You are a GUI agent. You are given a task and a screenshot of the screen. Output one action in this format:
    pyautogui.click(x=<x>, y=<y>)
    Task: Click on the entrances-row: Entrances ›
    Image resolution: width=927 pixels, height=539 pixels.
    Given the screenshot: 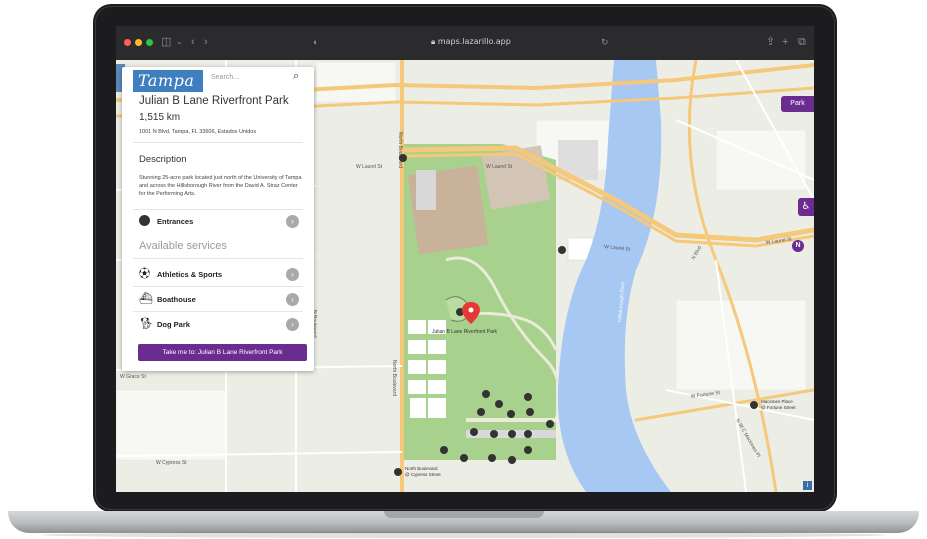 What is the action you would take?
    pyautogui.click(x=219, y=222)
    